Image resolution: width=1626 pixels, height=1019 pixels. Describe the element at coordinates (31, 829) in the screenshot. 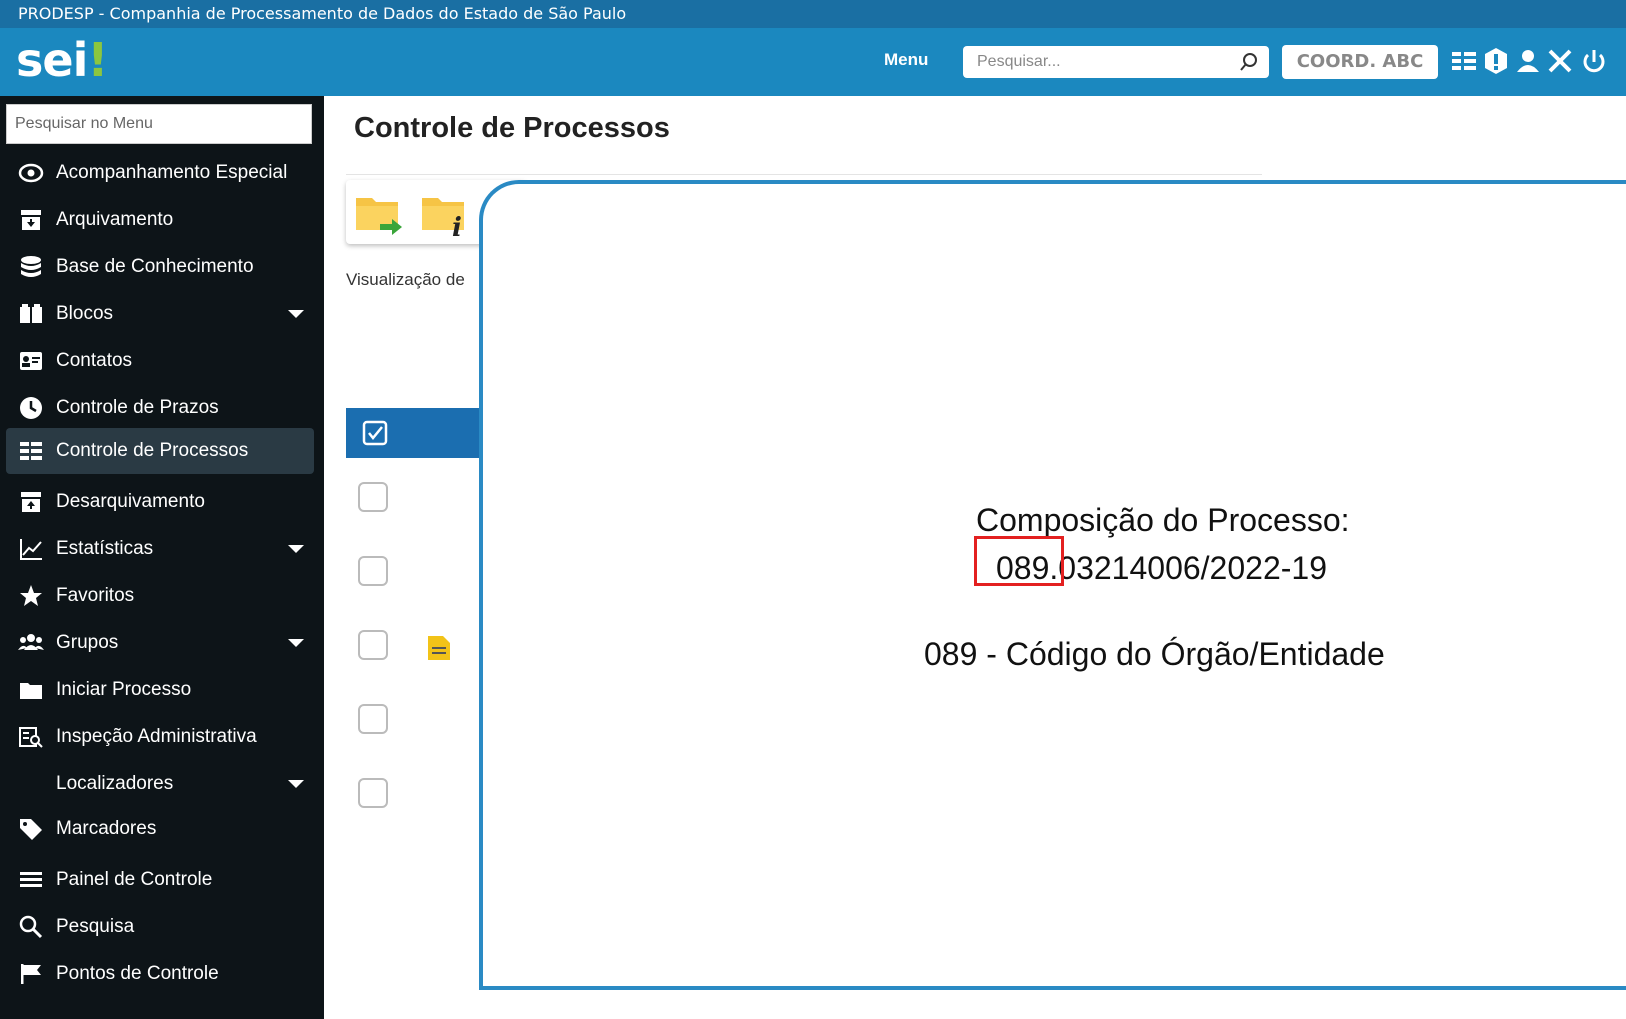

I see `tag-icon` at that location.